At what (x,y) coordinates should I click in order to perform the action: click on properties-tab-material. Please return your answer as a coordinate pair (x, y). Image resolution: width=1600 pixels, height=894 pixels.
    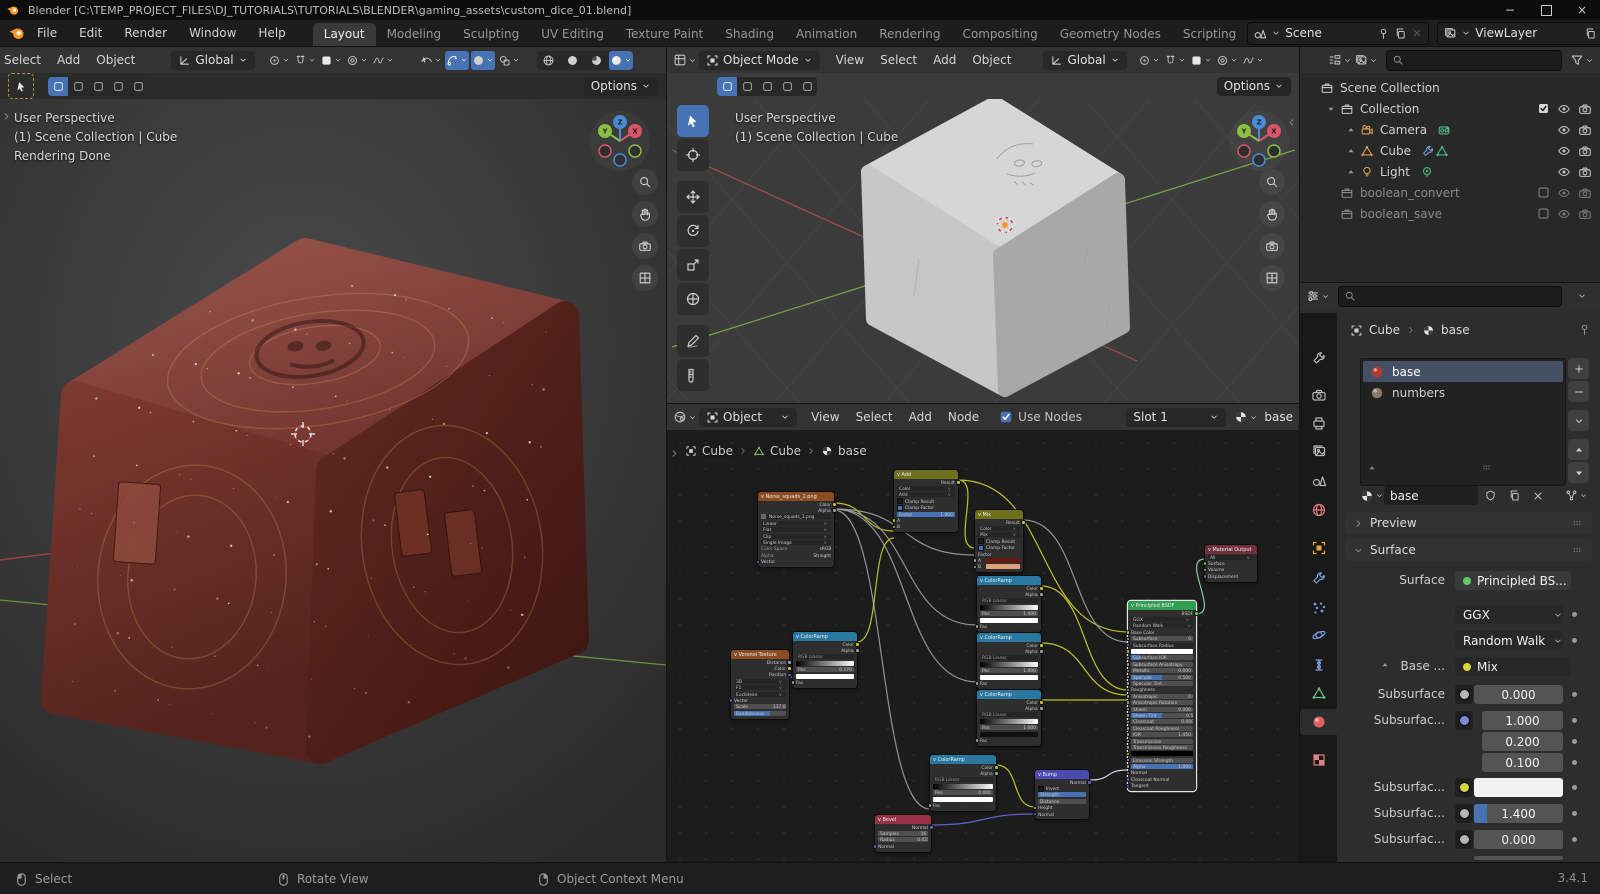
    Looking at the image, I should click on (1318, 722).